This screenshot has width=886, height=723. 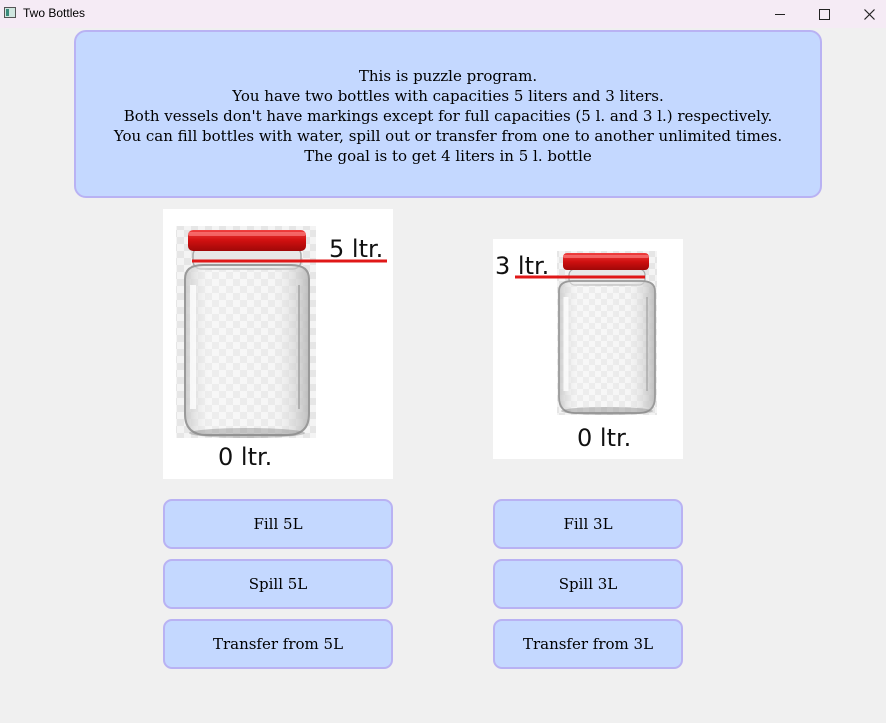 I want to click on instruction-line: This is puzzle program., so click(x=448, y=76).